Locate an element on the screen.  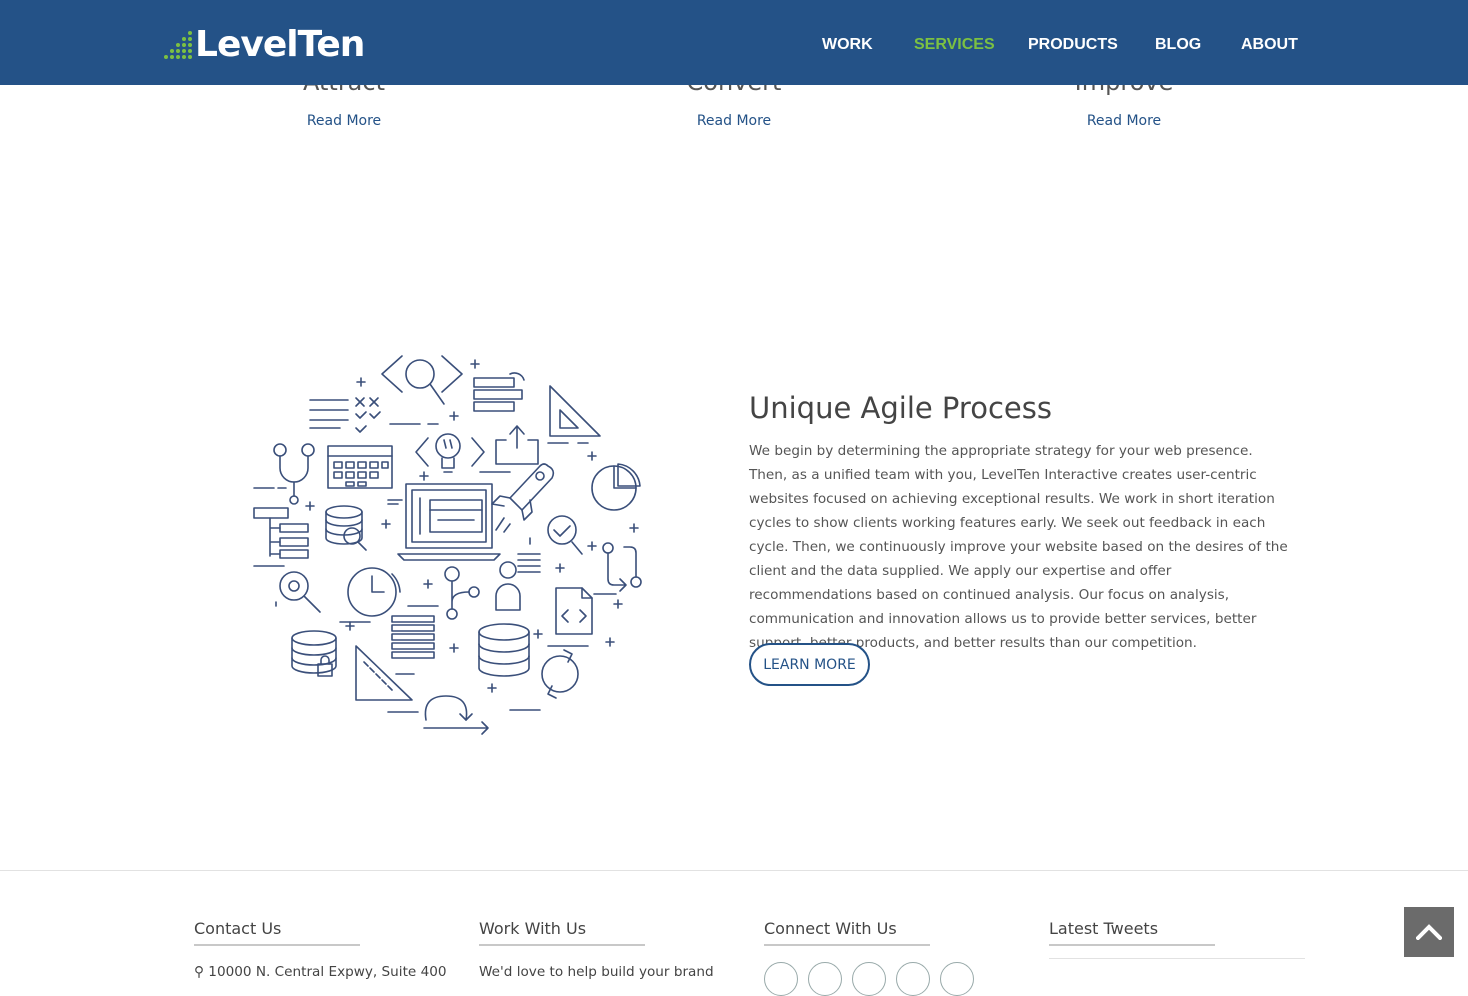
work-heading: Work With Us is located at coordinates (562, 932).